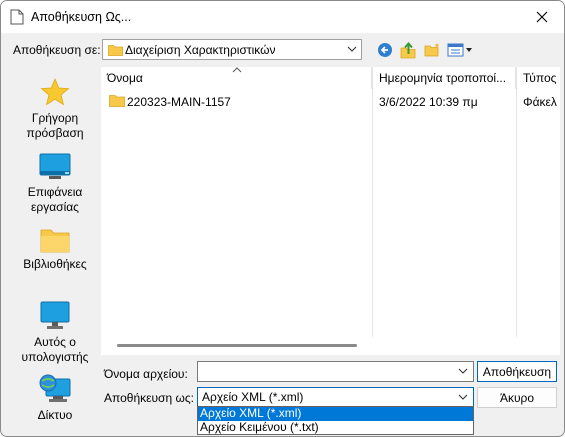  I want to click on column-name-label: Όνομα, so click(125, 78).